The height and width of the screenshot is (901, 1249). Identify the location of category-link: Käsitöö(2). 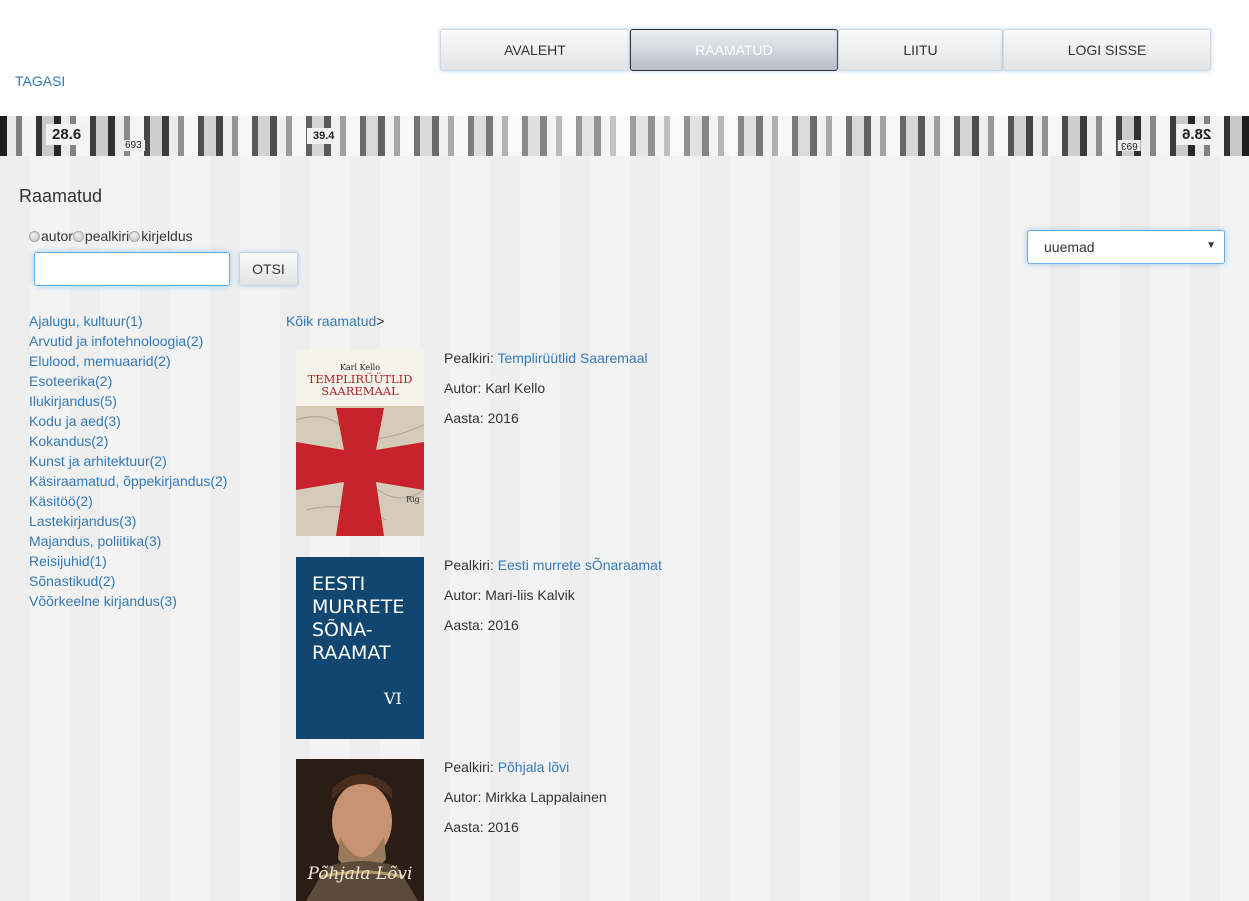
(61, 501).